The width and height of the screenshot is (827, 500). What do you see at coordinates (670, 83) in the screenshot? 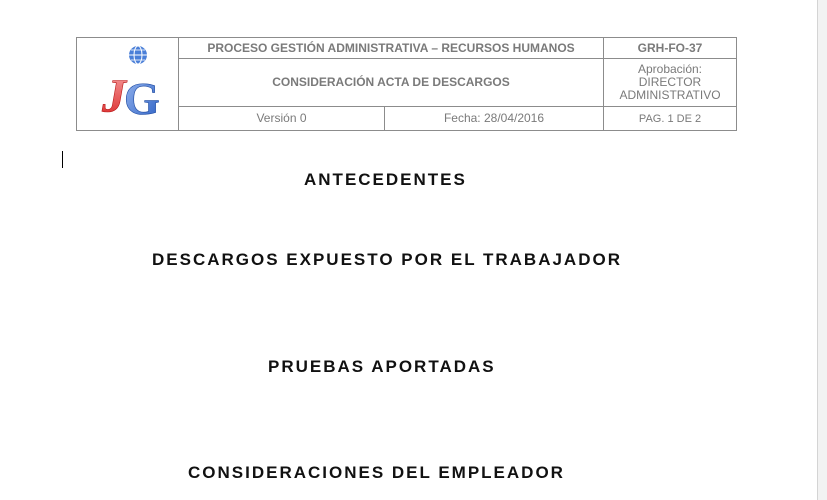
I see `approval-cell: Aprobación: DIRECTOR ADMINISTRATIVO` at bounding box center [670, 83].